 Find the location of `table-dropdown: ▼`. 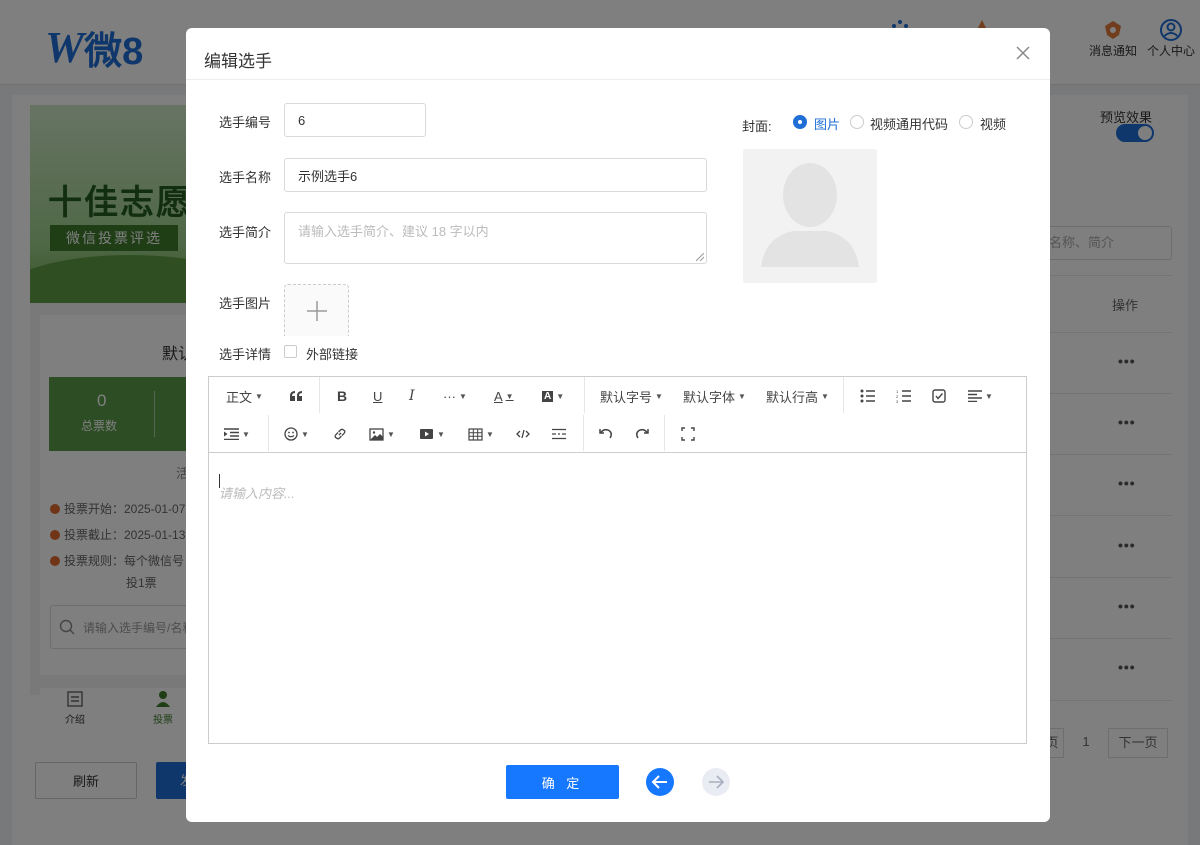

table-dropdown: ▼ is located at coordinates (481, 434).